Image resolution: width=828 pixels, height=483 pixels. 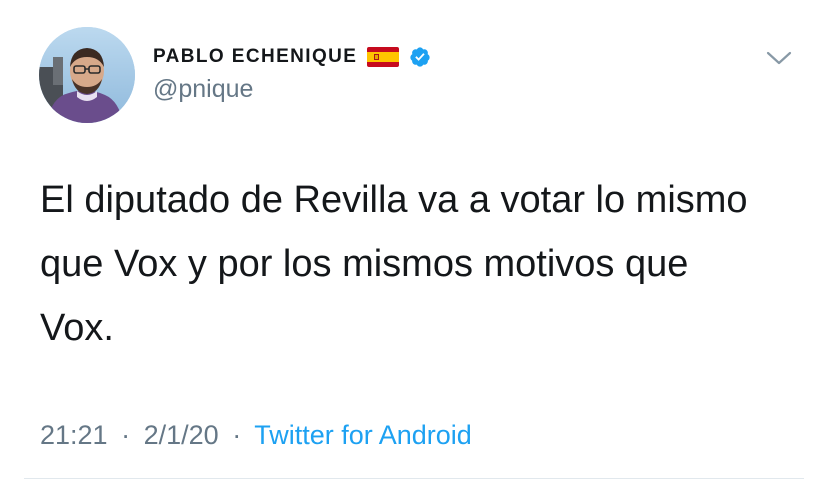 I want to click on avatar-photo-icon, so click(x=87, y=75).